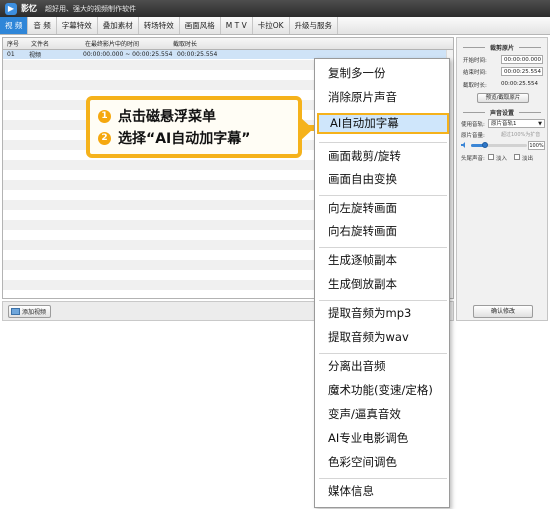 The width and height of the screenshot is (550, 509). I want to click on chevron-down-icon: ▼, so click(540, 124).